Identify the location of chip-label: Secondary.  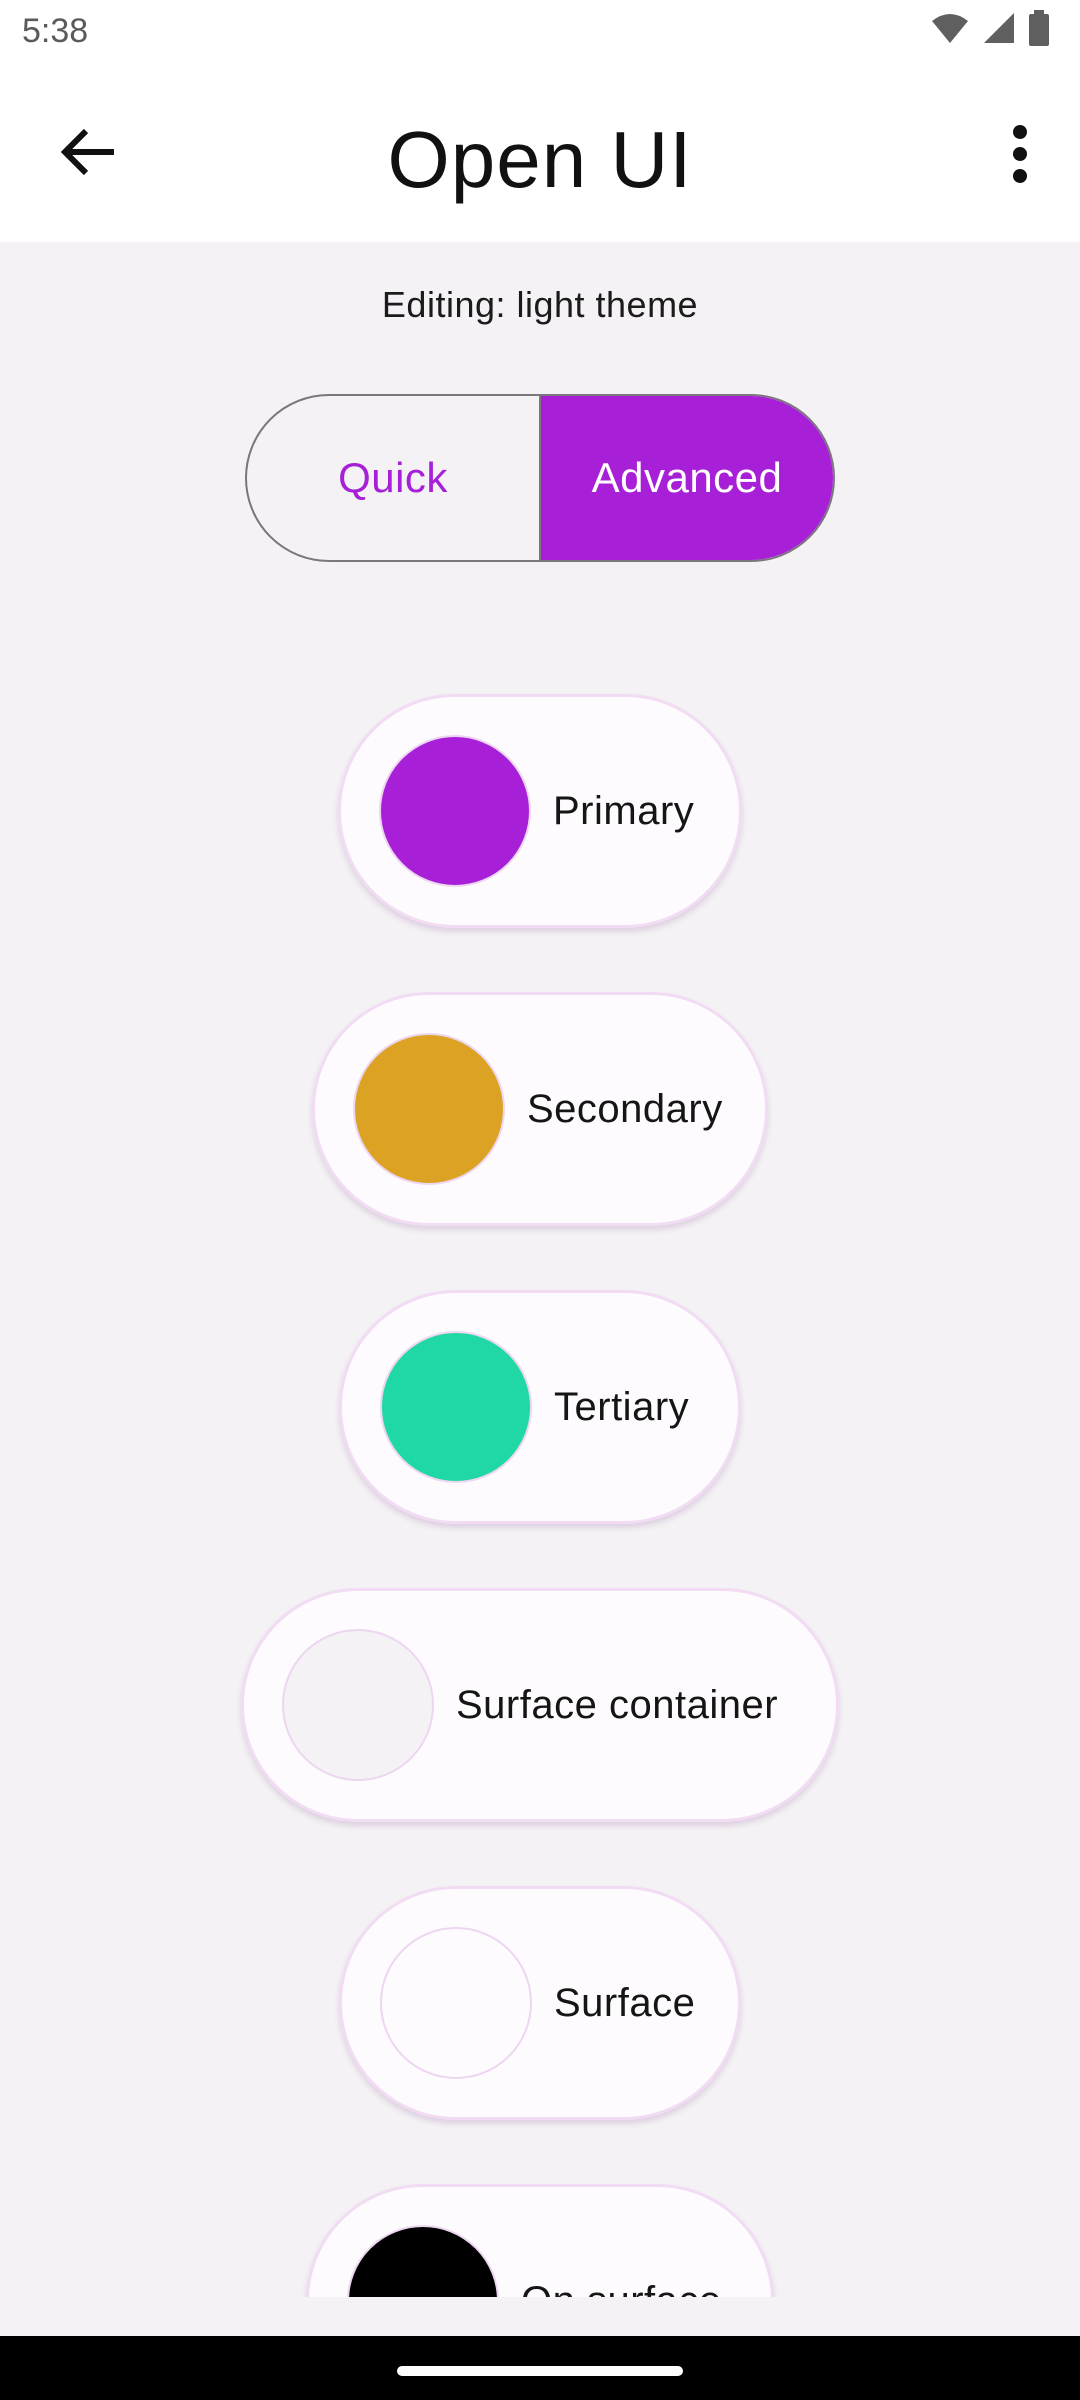
(625, 1108).